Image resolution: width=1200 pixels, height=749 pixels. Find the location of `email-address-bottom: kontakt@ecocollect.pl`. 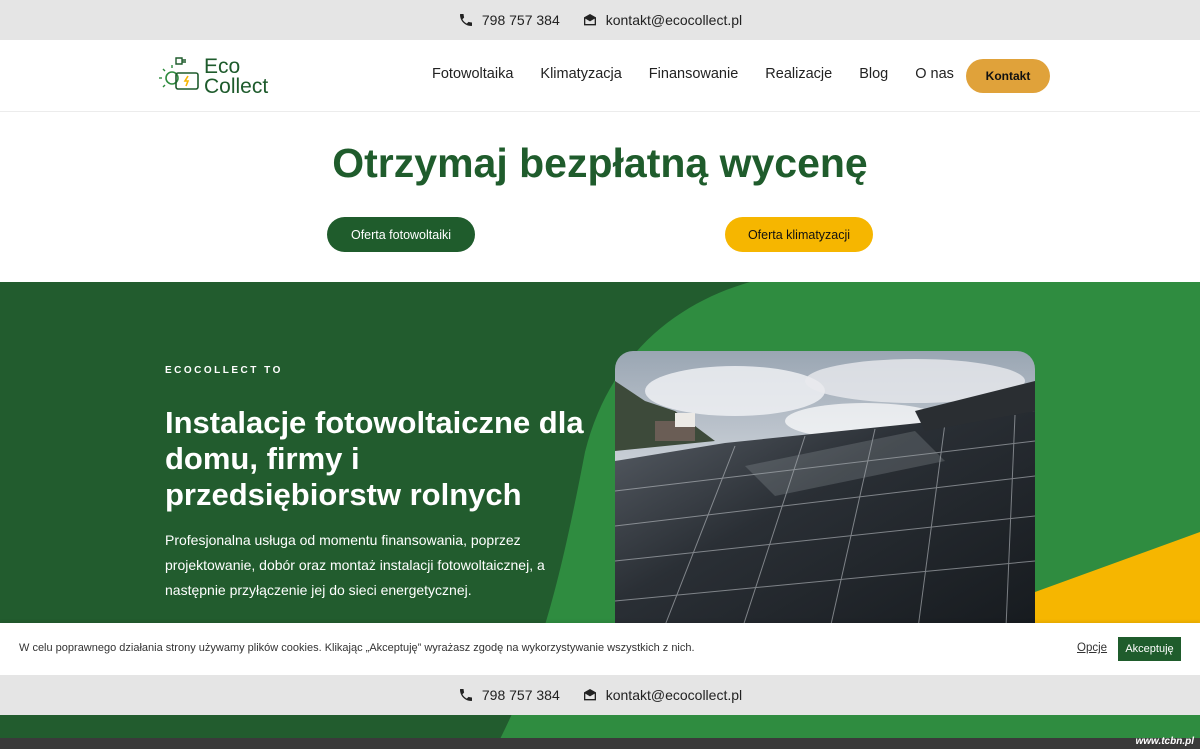

email-address-bottom: kontakt@ecocollect.pl is located at coordinates (674, 695).